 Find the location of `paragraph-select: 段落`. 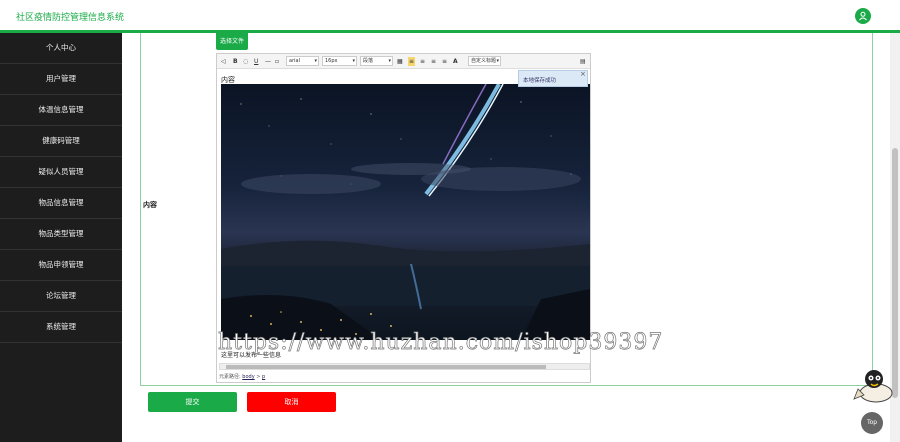

paragraph-select: 段落 is located at coordinates (376, 61).